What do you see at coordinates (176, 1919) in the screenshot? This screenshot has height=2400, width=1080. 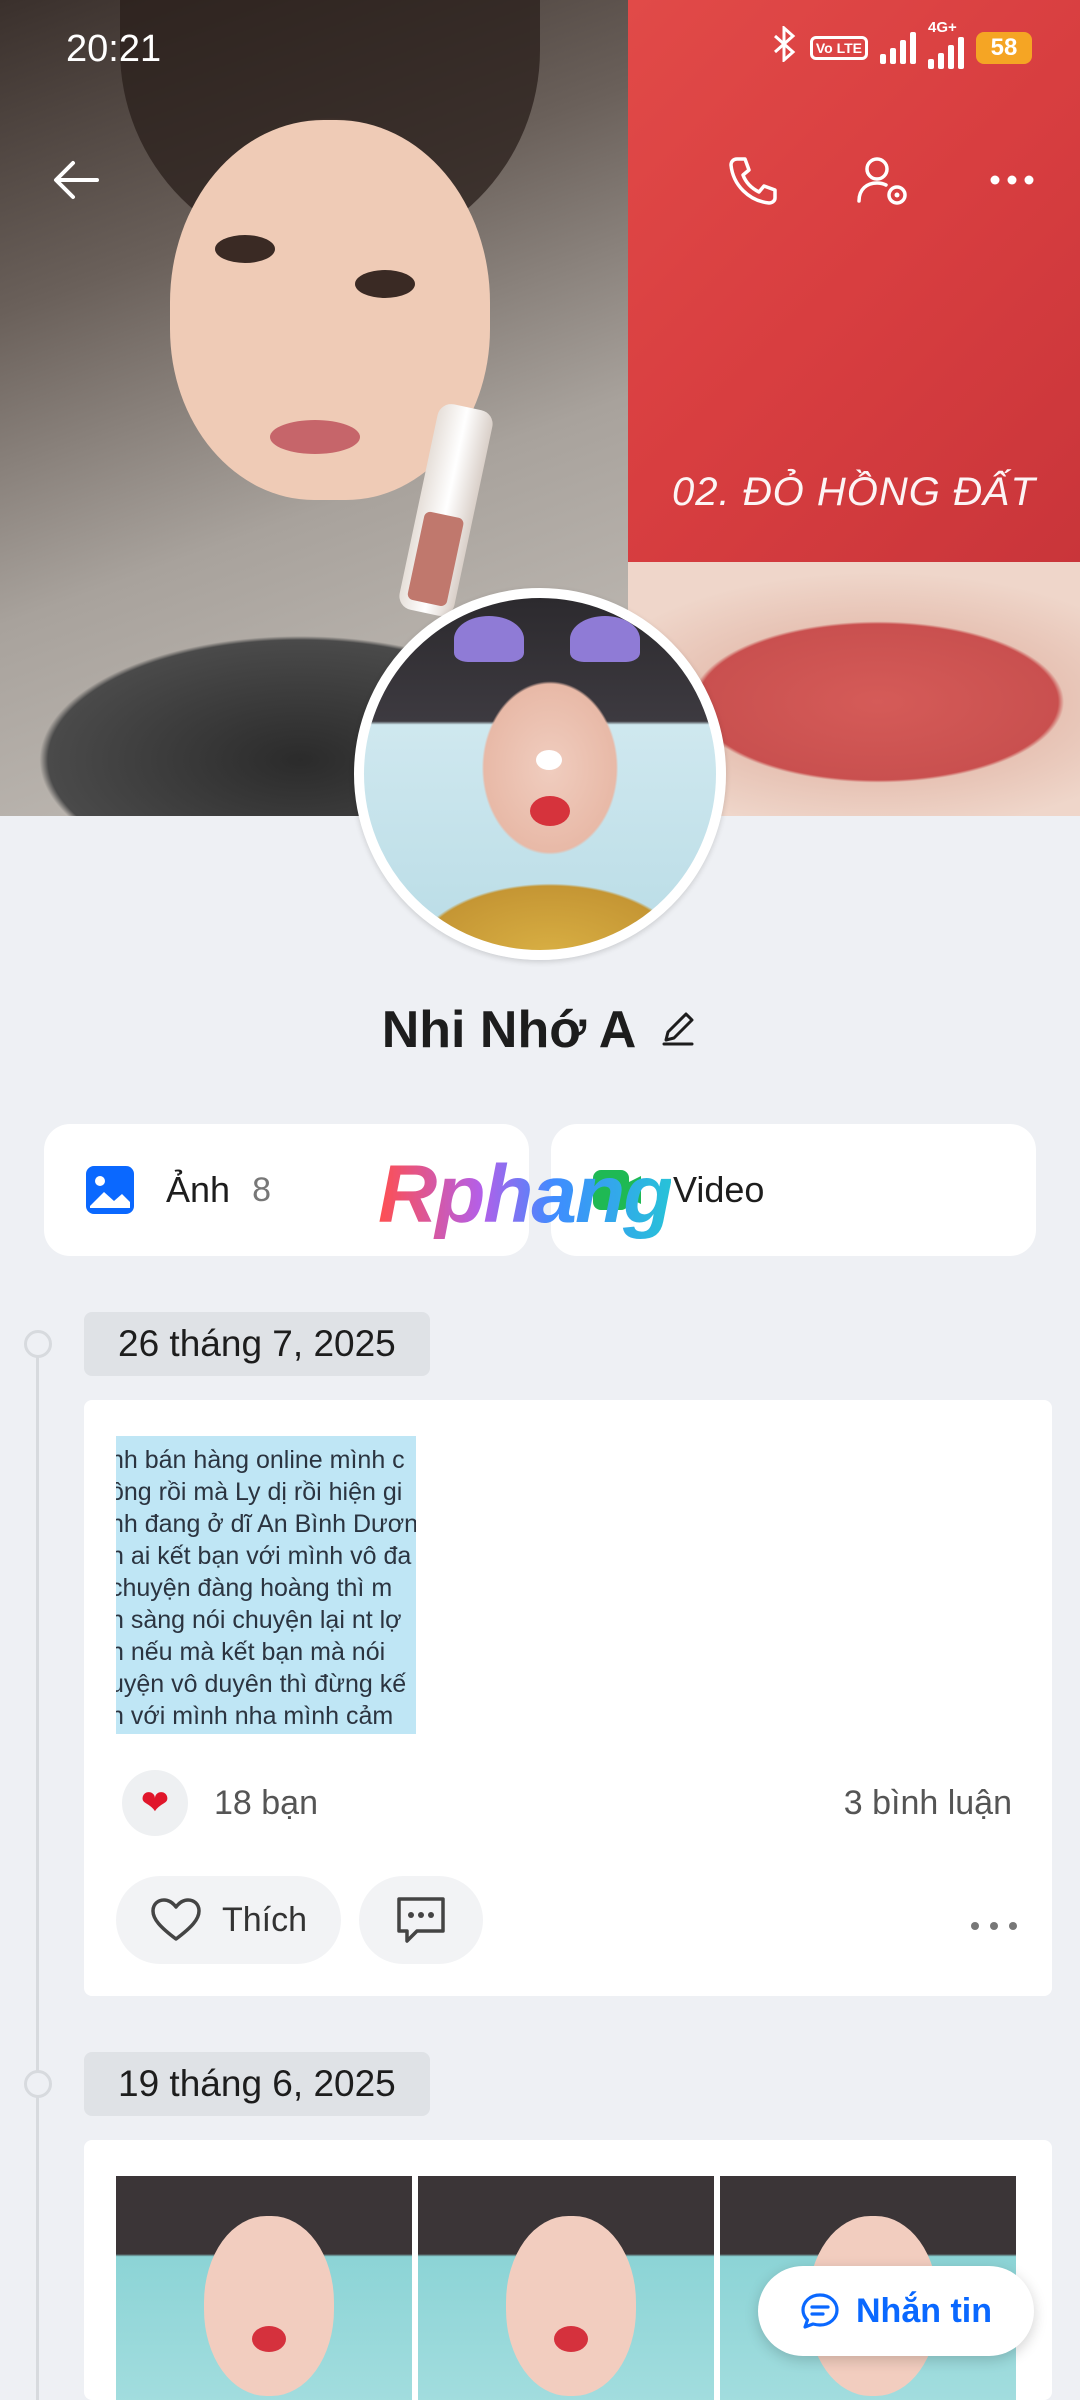 I see `heart-outline-icon` at bounding box center [176, 1919].